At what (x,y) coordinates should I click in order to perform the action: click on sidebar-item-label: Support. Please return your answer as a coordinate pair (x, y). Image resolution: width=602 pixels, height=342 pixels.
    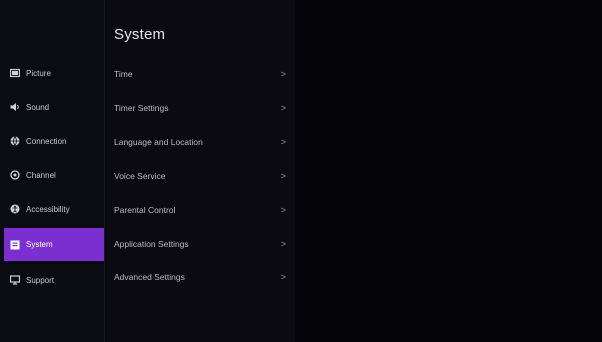
    Looking at the image, I should click on (40, 280).